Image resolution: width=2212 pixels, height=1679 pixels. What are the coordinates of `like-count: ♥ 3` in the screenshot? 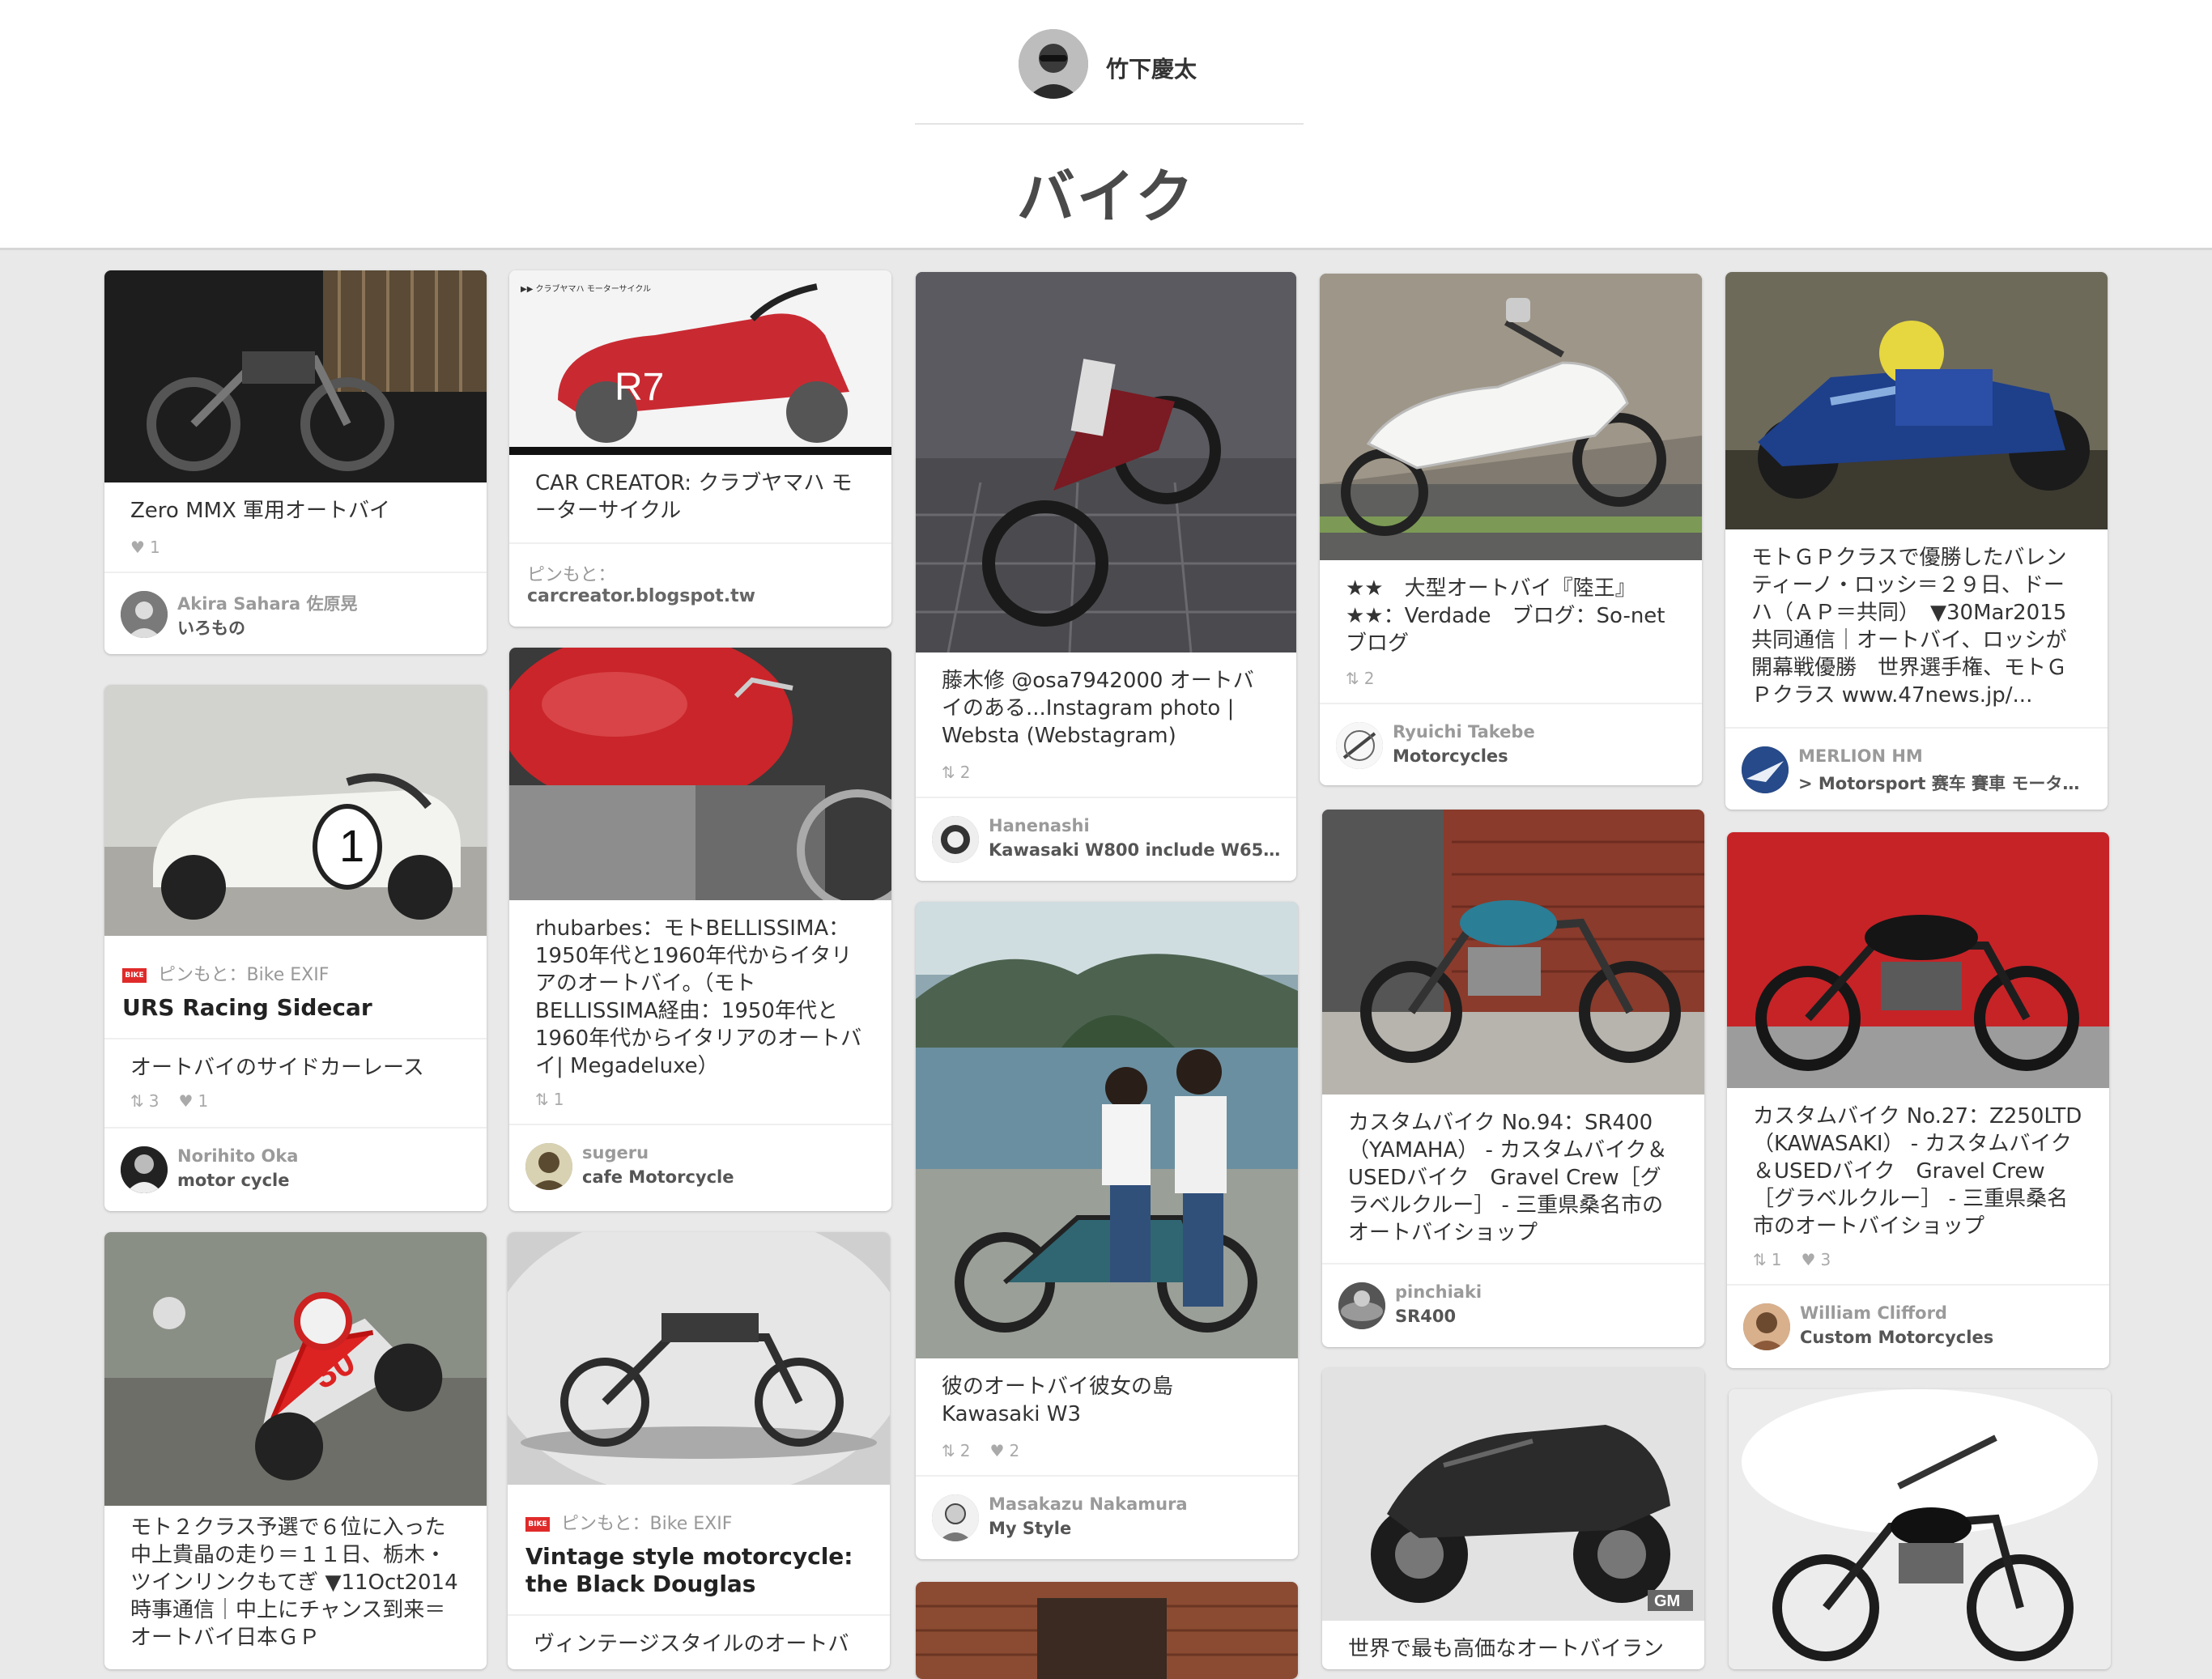 It's located at (1816, 1260).